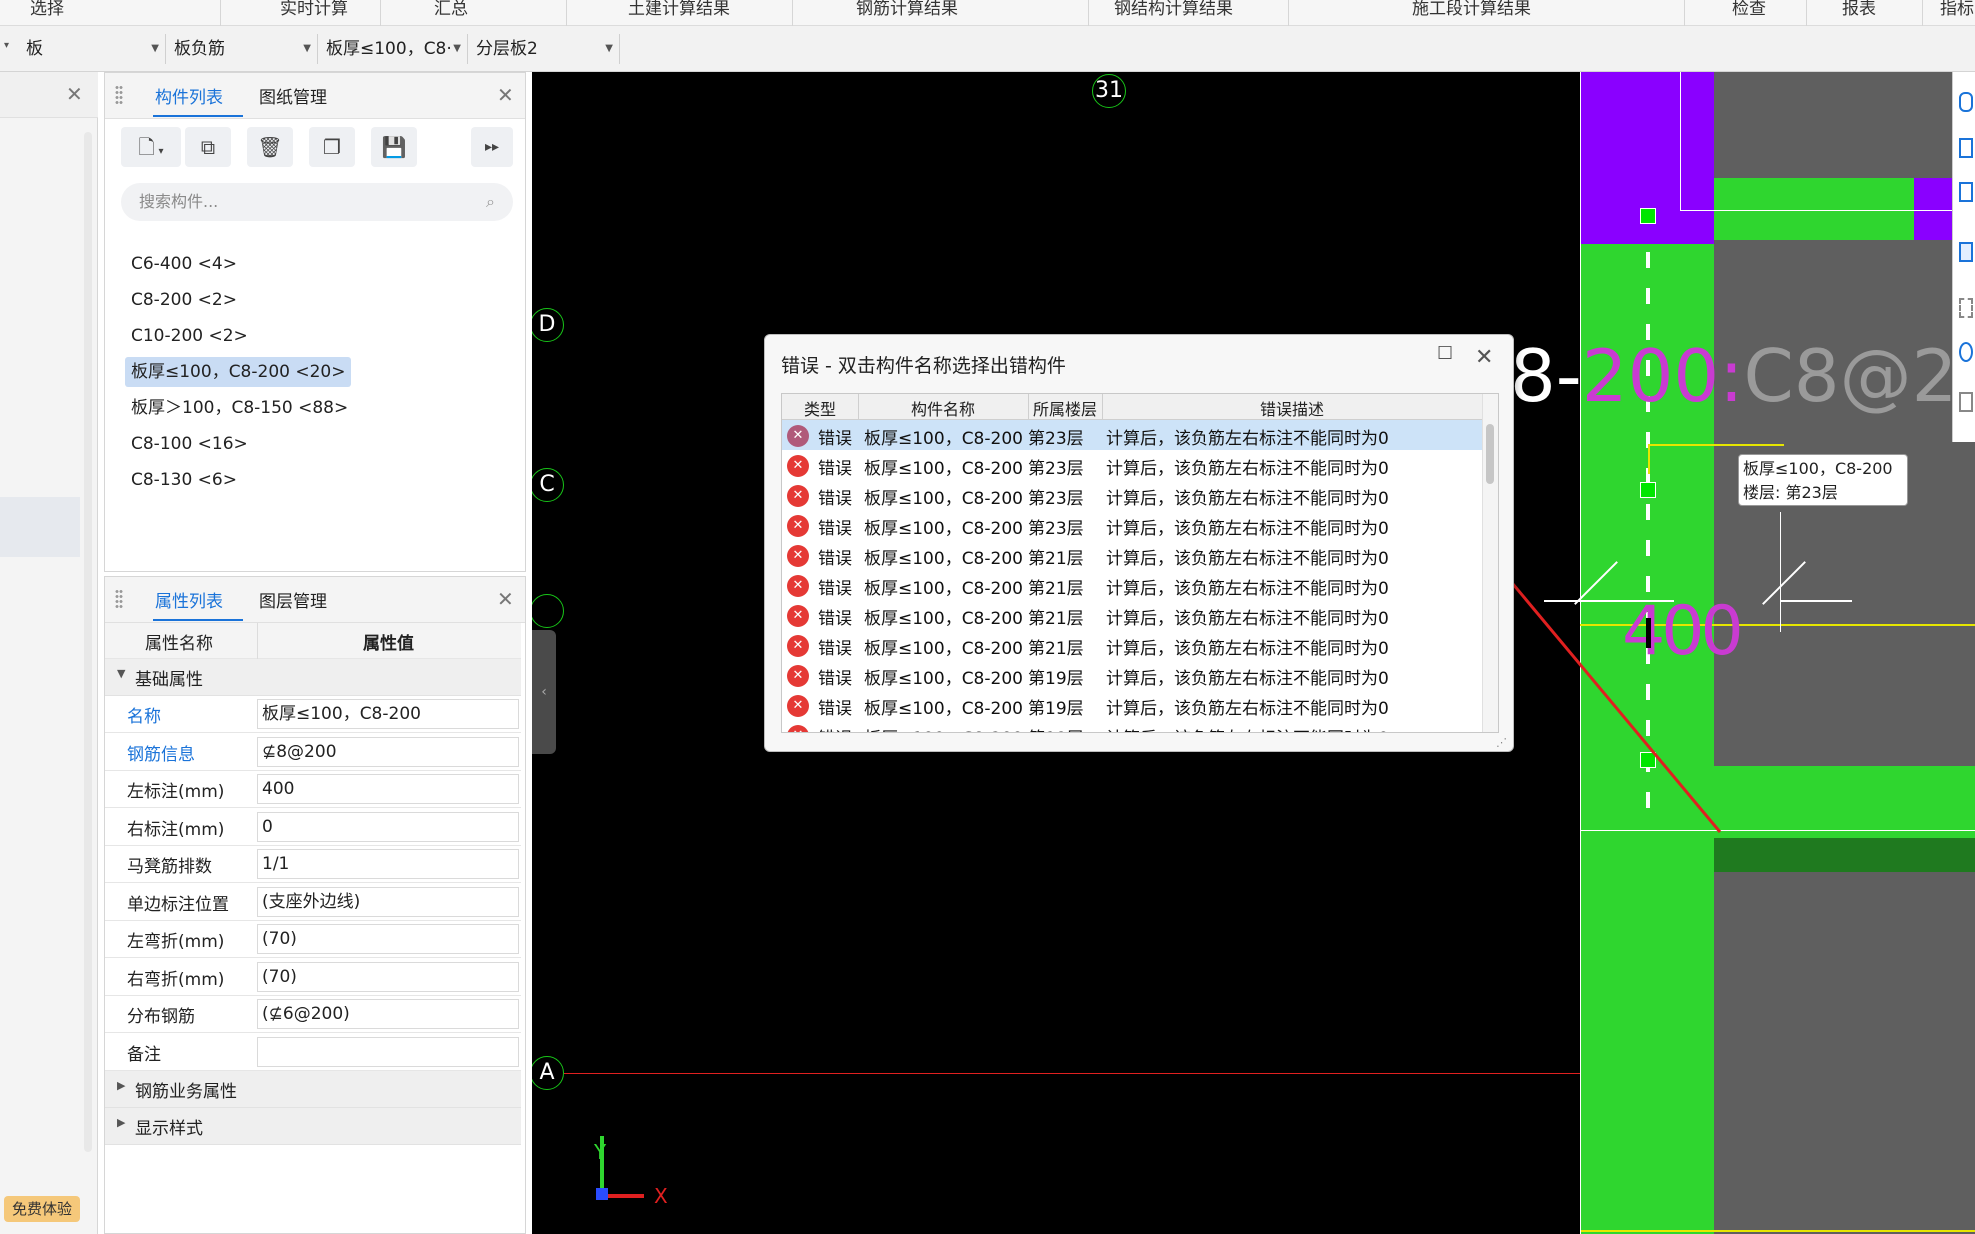 The width and height of the screenshot is (1975, 1234). I want to click on menu-report: 报表, so click(1859, 9).